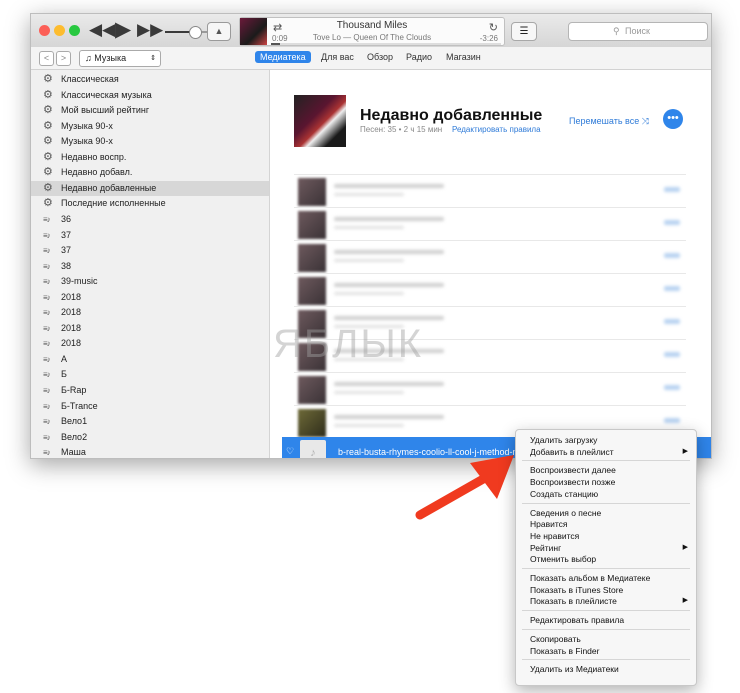 This screenshot has height=693, width=740. I want to click on sidebar-item: ≡♪ Б-Trance, so click(150, 406).